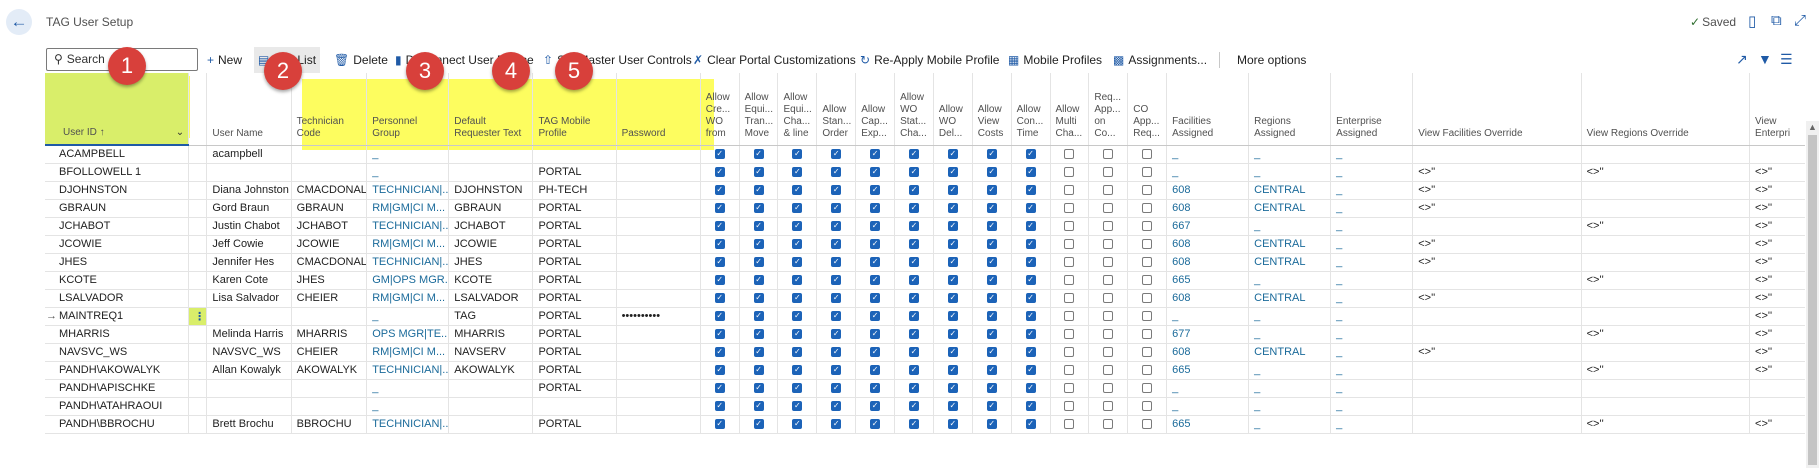 This screenshot has height=468, width=1819. Describe the element at coordinates (249, 280) in the screenshot. I see `user-name-cell: Karen Cote` at that location.